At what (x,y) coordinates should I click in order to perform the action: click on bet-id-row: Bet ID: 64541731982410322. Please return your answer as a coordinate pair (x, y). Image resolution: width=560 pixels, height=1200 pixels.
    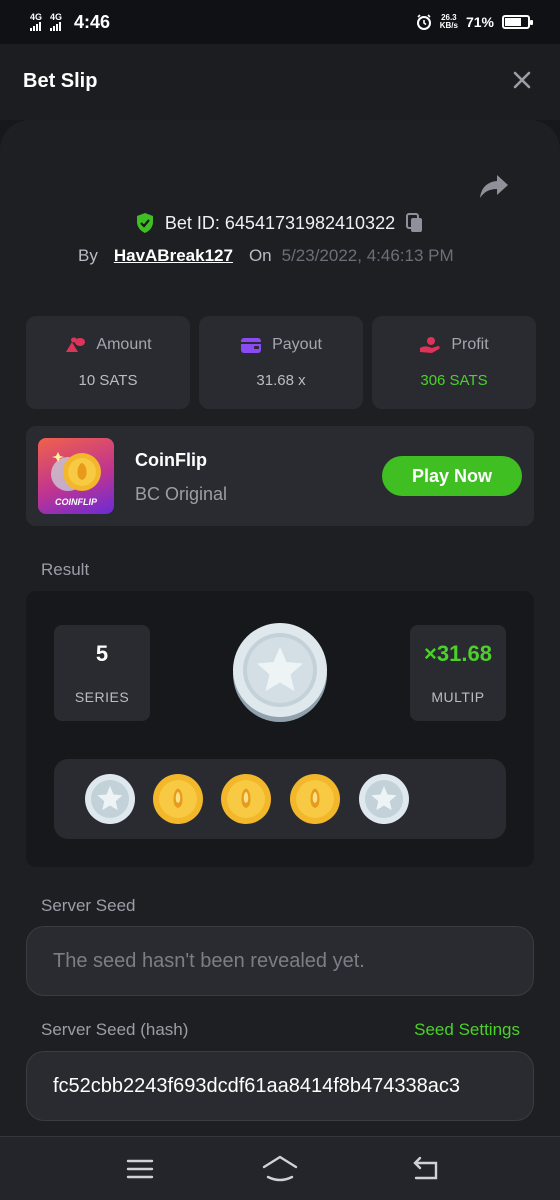
    Looking at the image, I should click on (280, 223).